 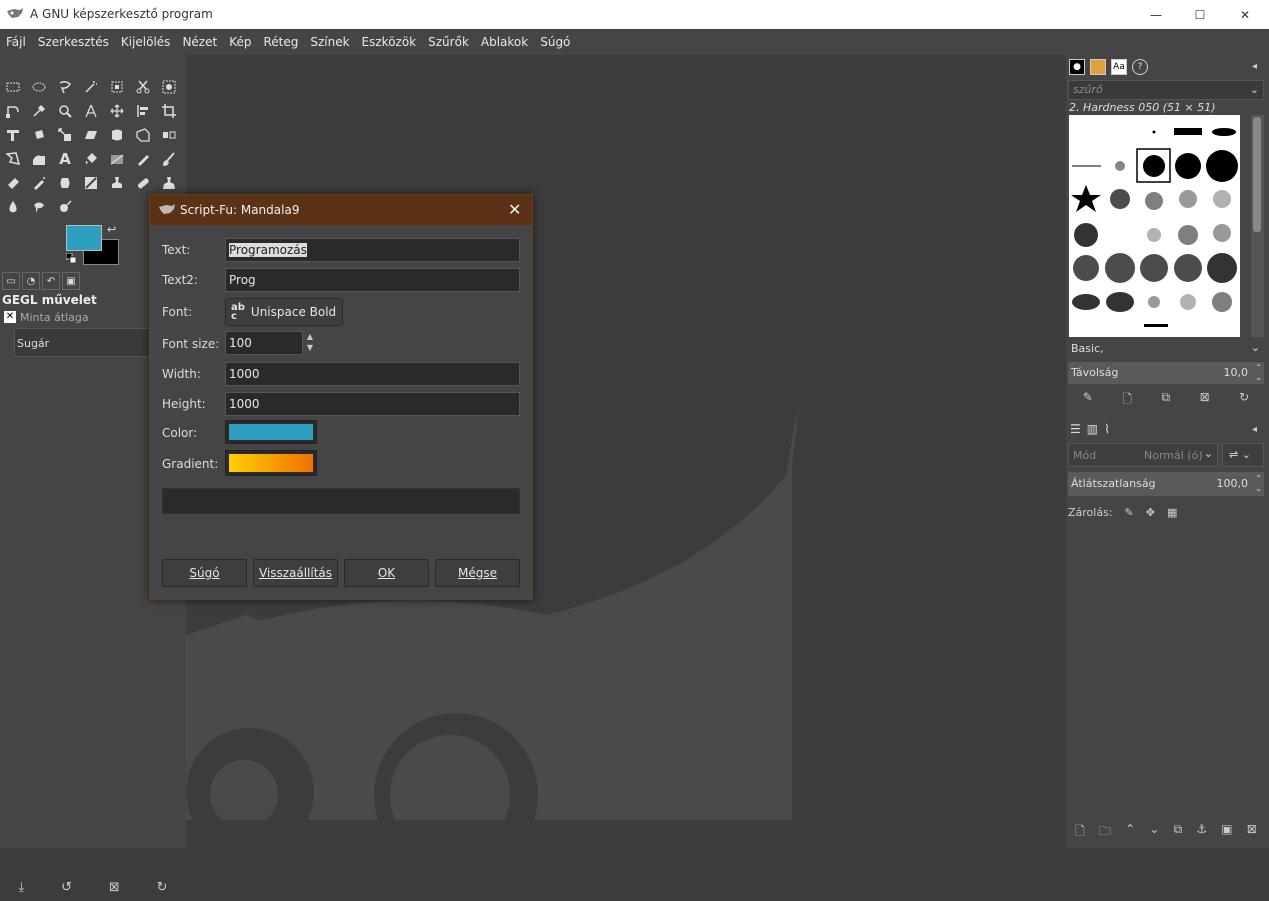 What do you see at coordinates (91, 87) in the screenshot?
I see `fuzzy-select-icon` at bounding box center [91, 87].